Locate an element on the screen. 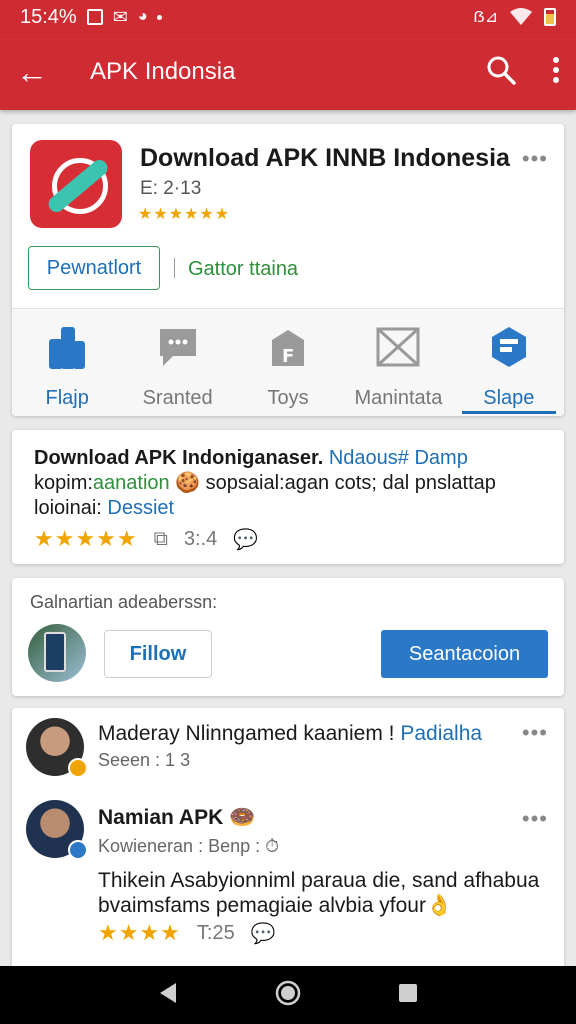 Image resolution: width=576 pixels, height=1024 pixels. comment-author-link: Padialha is located at coordinates (441, 733).